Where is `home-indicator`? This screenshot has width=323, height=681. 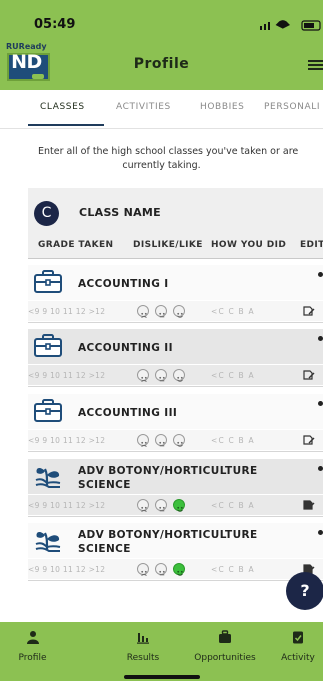 home-indicator is located at coordinates (162, 677).